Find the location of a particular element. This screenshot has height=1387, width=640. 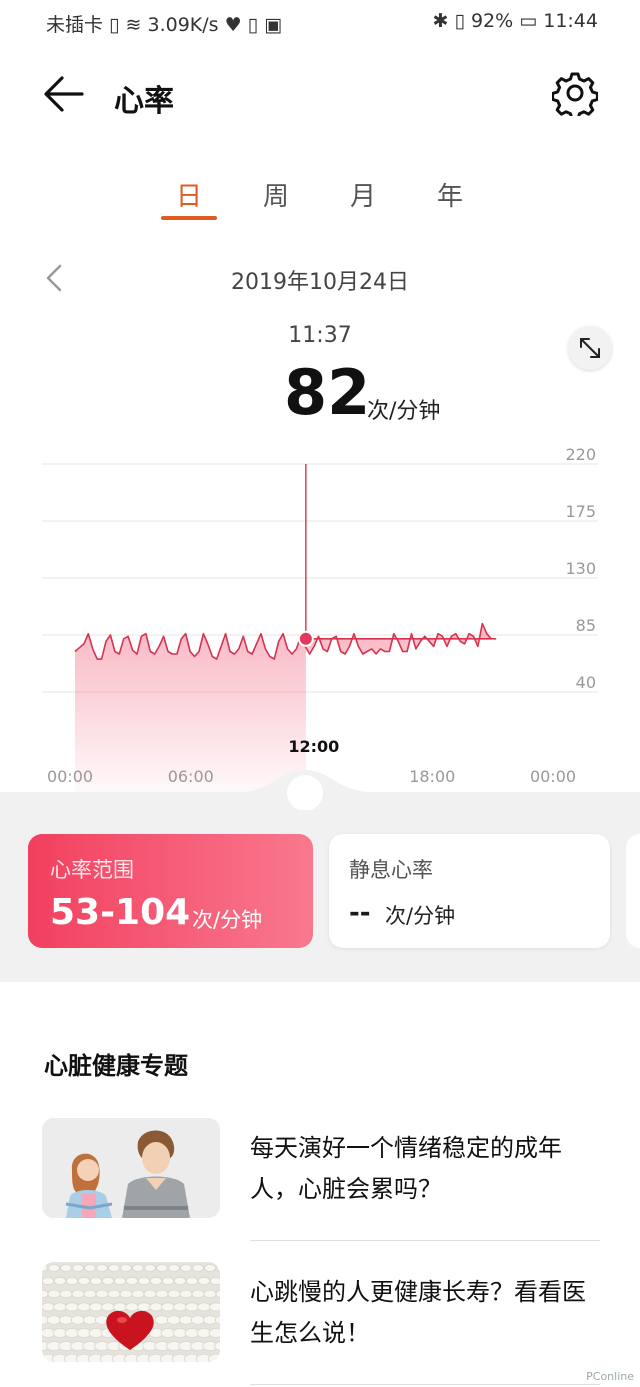

section-title: 心脏健康专题 is located at coordinates (116, 1066).